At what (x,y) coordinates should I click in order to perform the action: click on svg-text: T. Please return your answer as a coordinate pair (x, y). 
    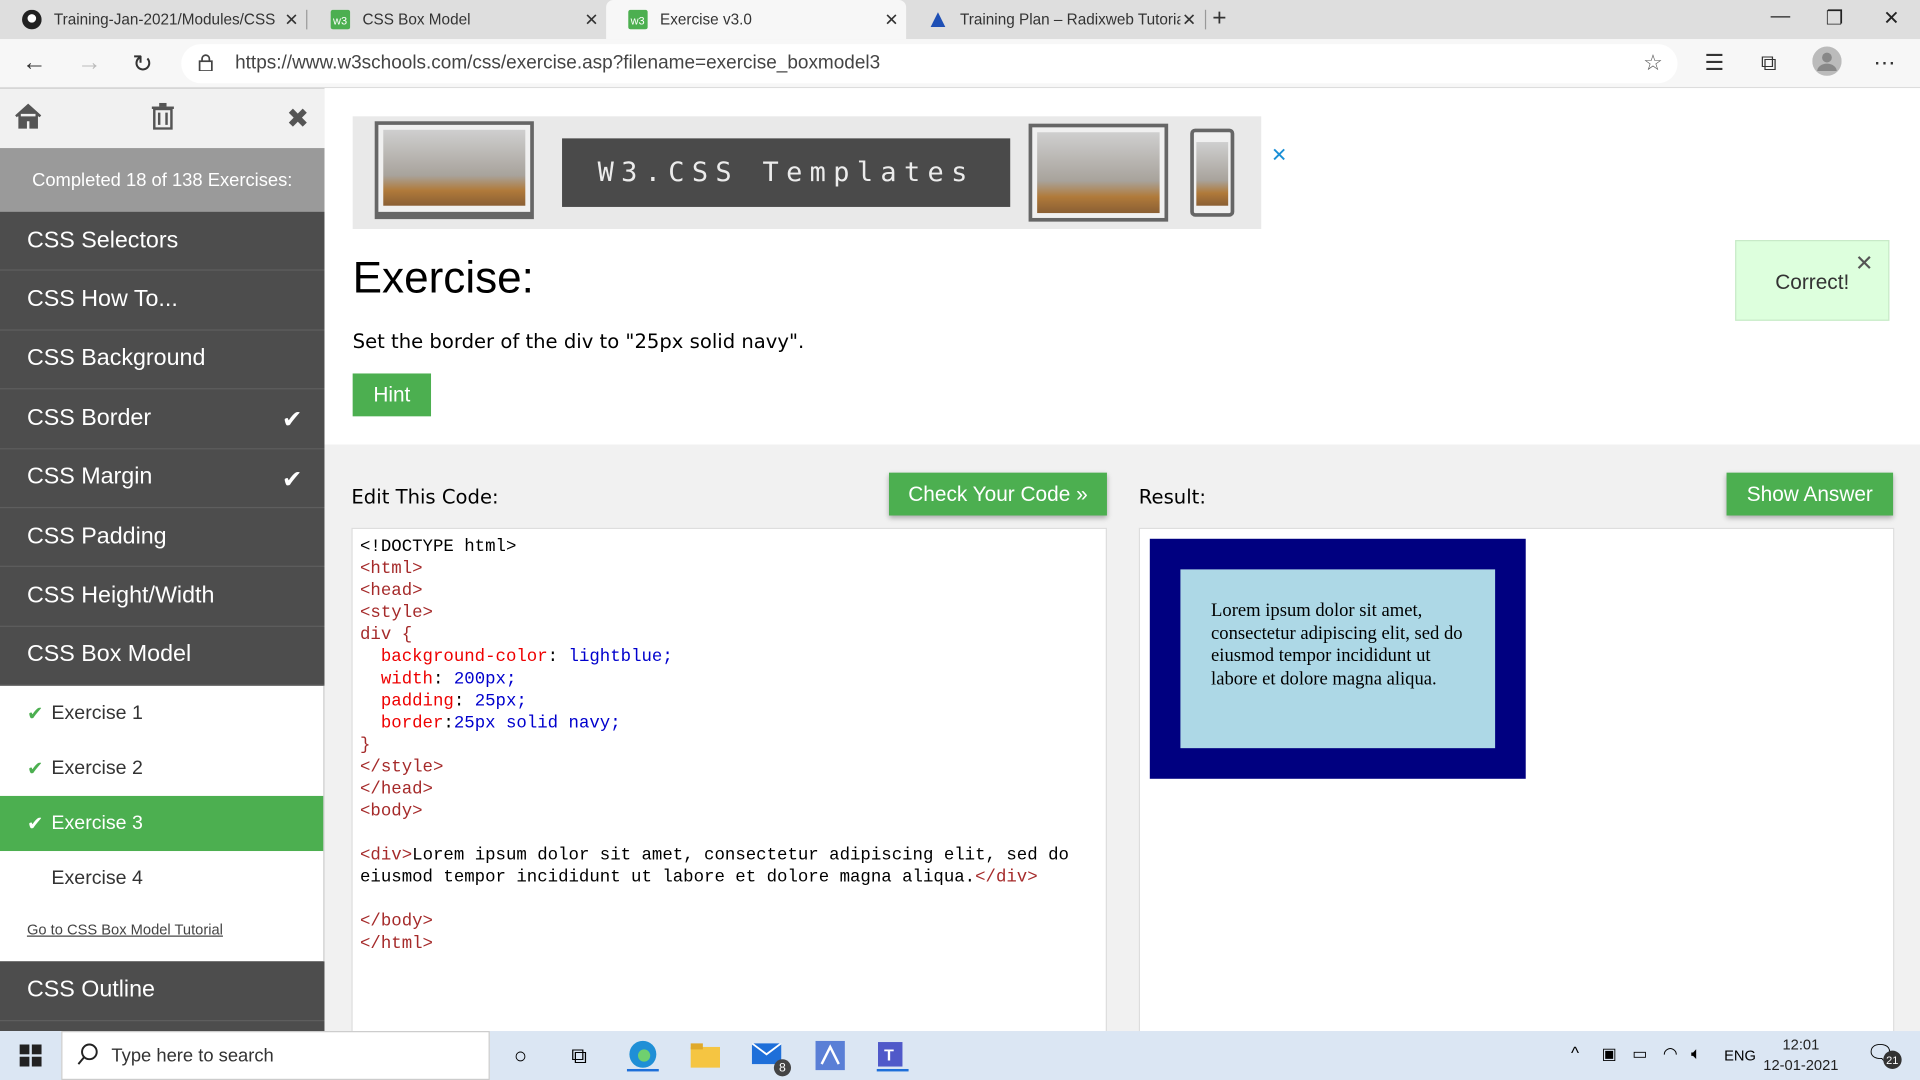
    Looking at the image, I should click on (889, 1055).